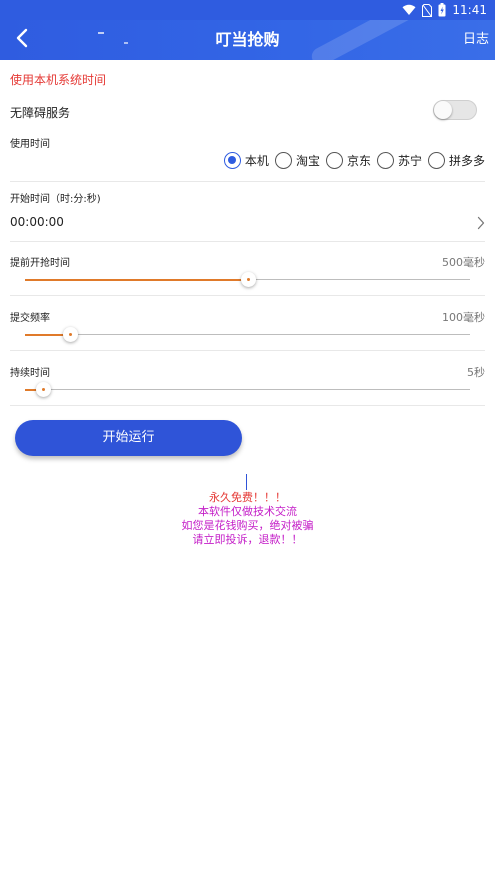 This screenshot has height=880, width=495. Describe the element at coordinates (476, 40) in the screenshot. I see `log-button: 日志` at that location.